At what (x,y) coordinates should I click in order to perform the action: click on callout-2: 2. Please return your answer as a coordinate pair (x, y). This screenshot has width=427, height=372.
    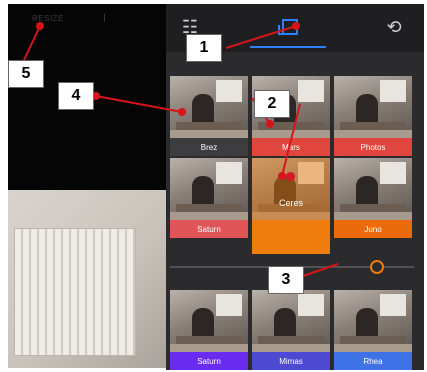
    Looking at the image, I should click on (272, 104).